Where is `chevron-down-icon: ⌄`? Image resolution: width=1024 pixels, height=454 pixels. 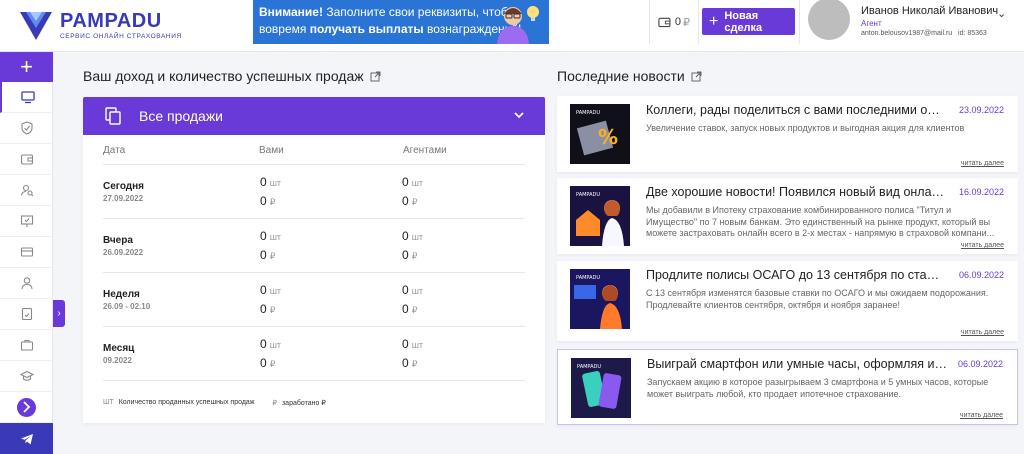 chevron-down-icon: ⌄ is located at coordinates (1001, 13).